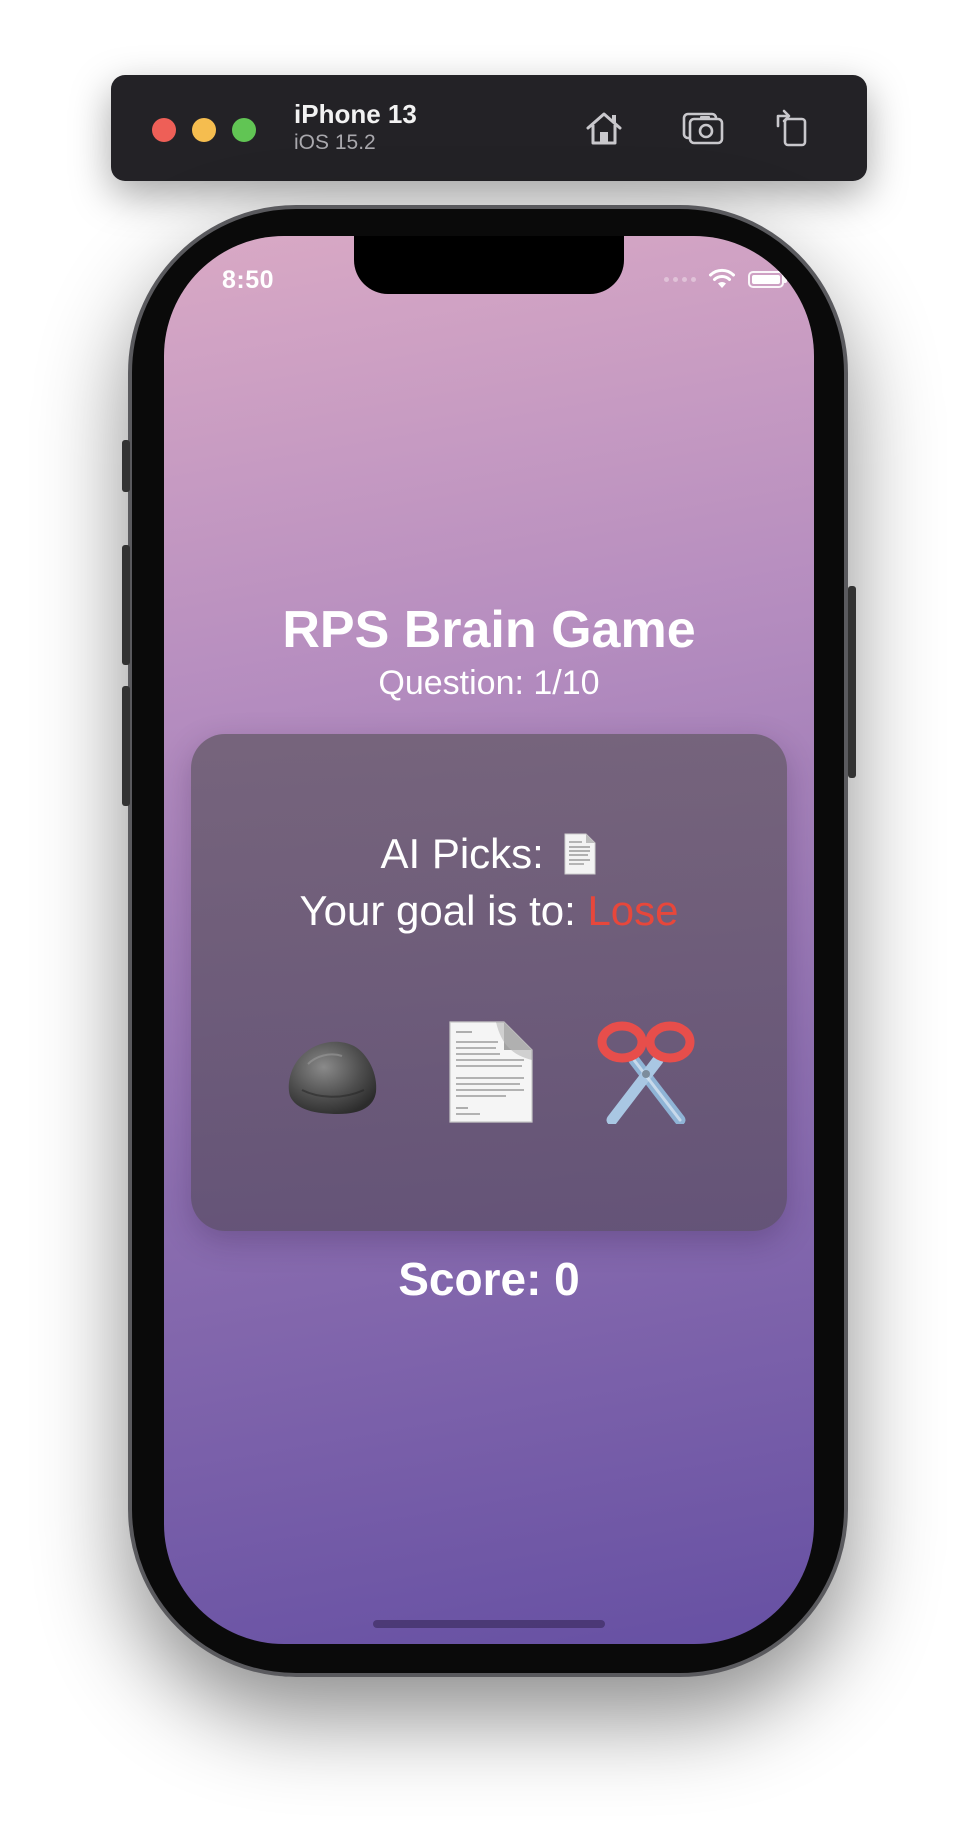 The width and height of the screenshot is (978, 1830). I want to click on minimize-window-button, so click(204, 130).